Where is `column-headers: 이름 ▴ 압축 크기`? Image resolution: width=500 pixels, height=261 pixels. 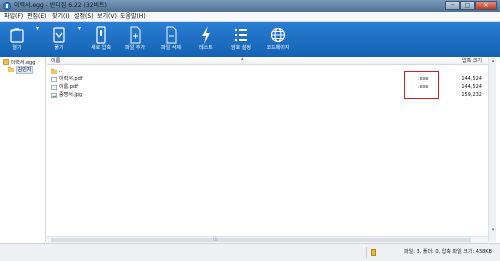
column-headers: 이름 ▴ 압축 크기 is located at coordinates (267, 61).